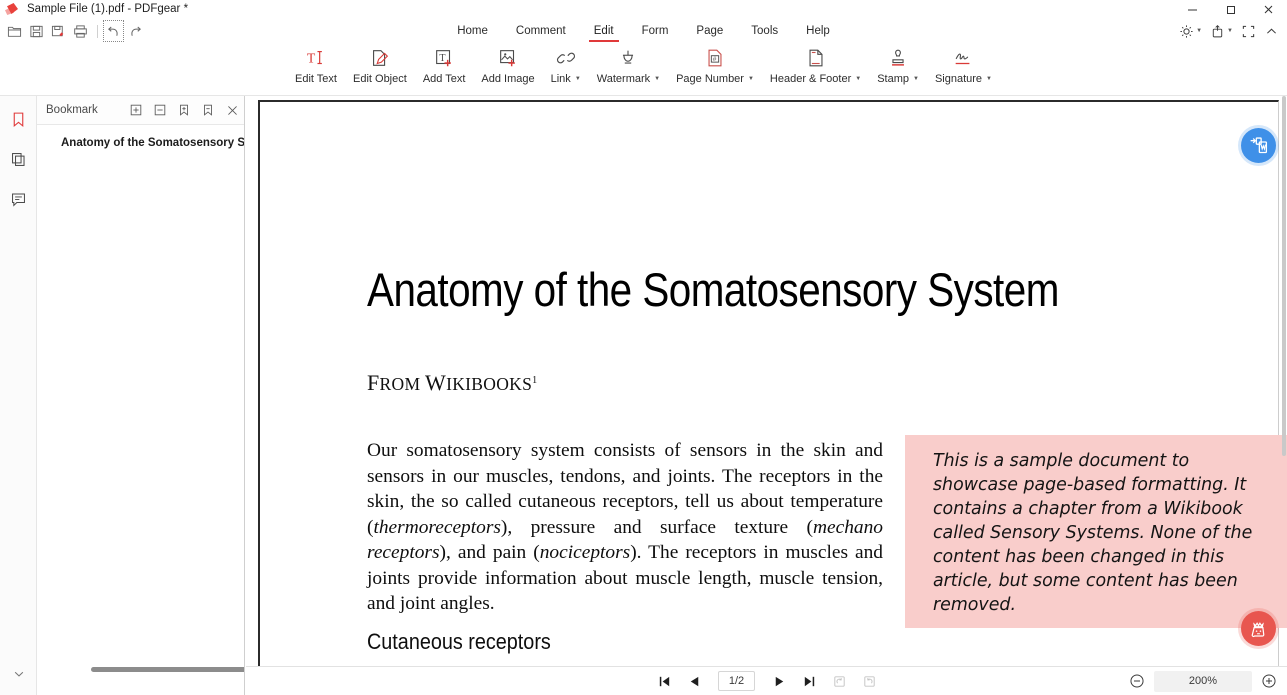 This screenshot has height=695, width=1287. Describe the element at coordinates (623, 79) in the screenshot. I see `label-text: Watermark` at that location.